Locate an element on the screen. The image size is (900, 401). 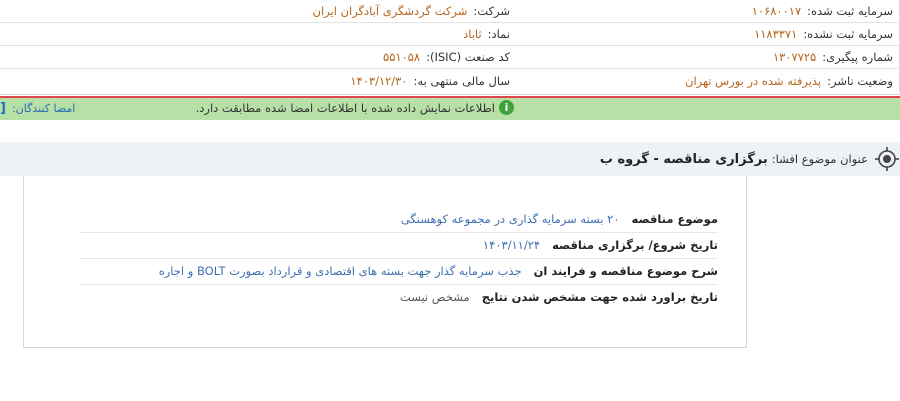
symbol-label: نماد: is located at coordinates (498, 34).